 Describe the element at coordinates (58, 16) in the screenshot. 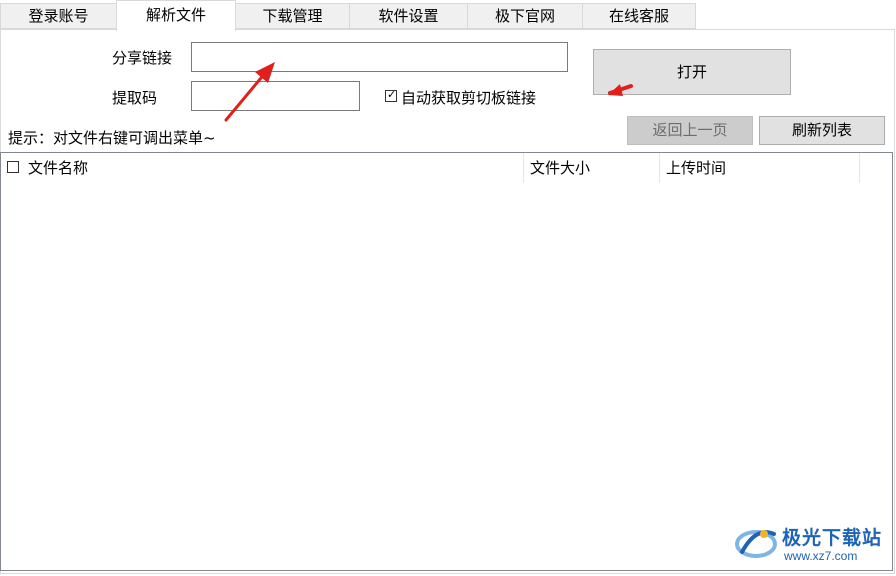

I see `tab-login-account: 登录账号` at that location.